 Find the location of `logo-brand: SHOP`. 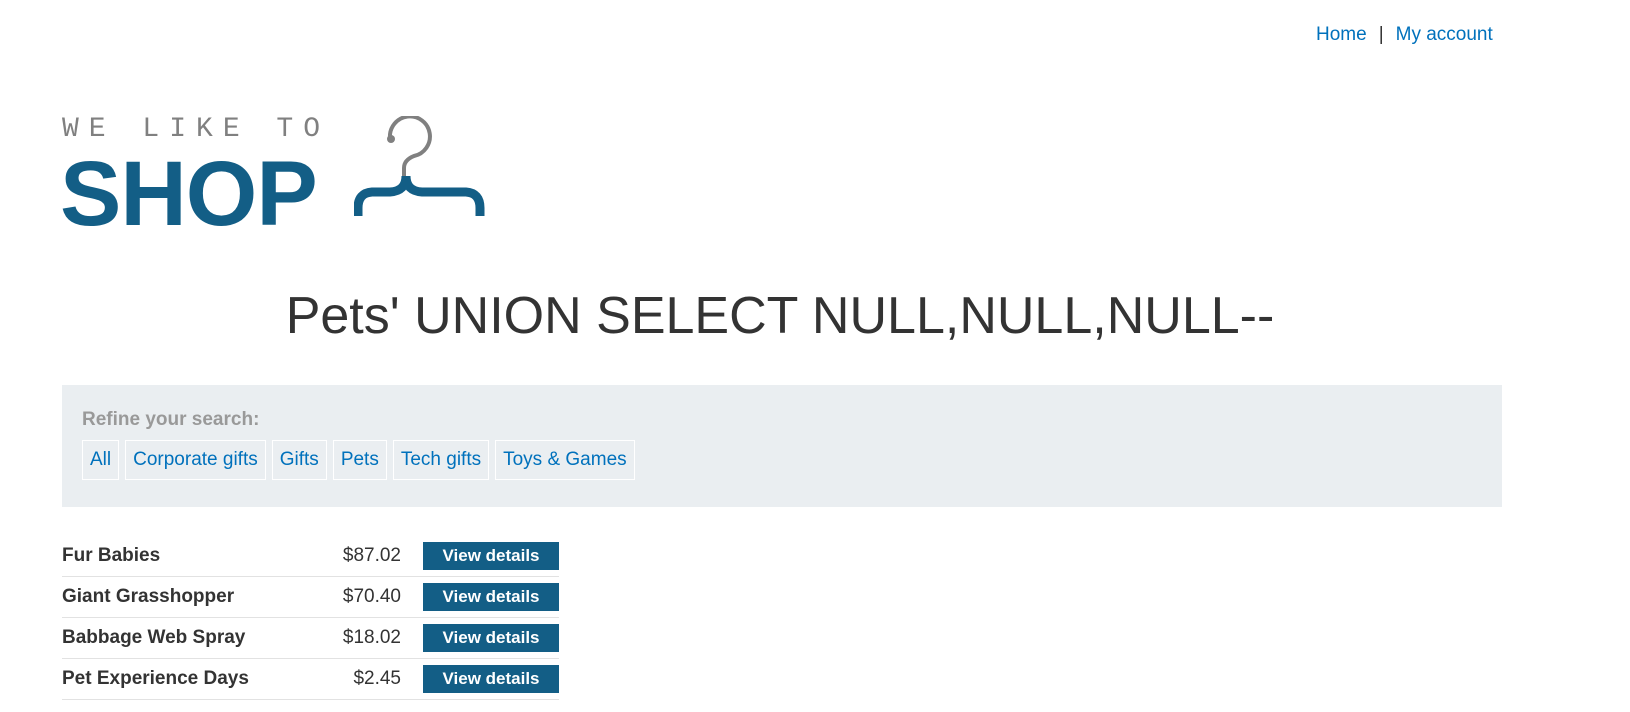

logo-brand: SHOP is located at coordinates (189, 194).